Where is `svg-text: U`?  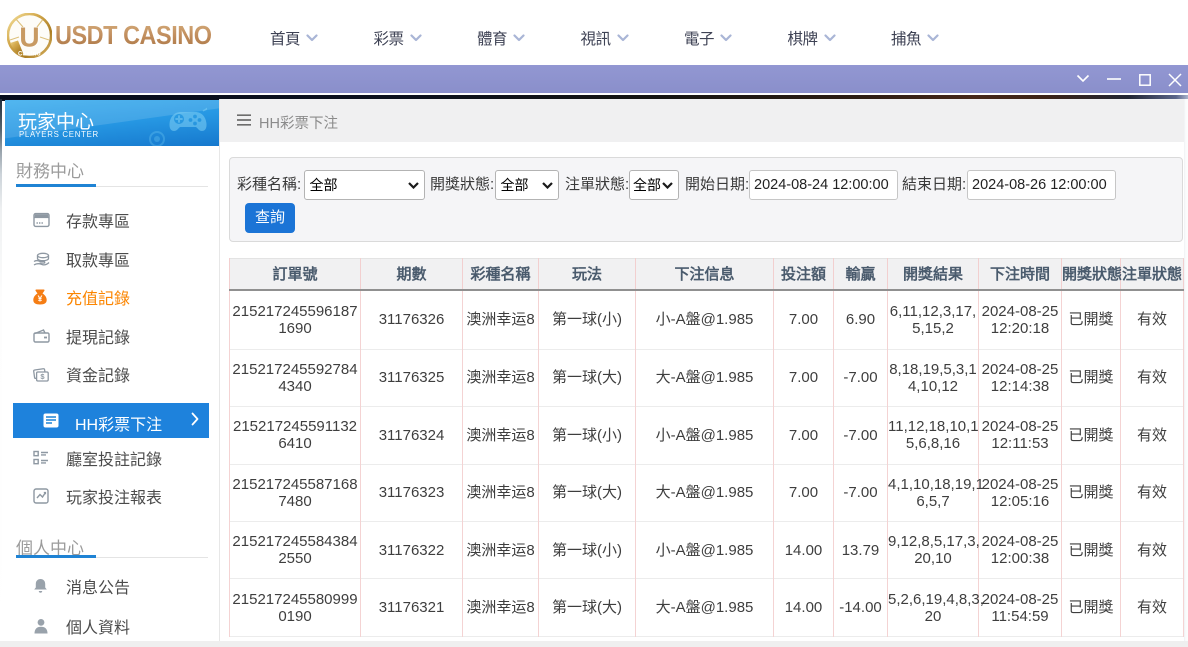
svg-text: U is located at coordinates (29, 37).